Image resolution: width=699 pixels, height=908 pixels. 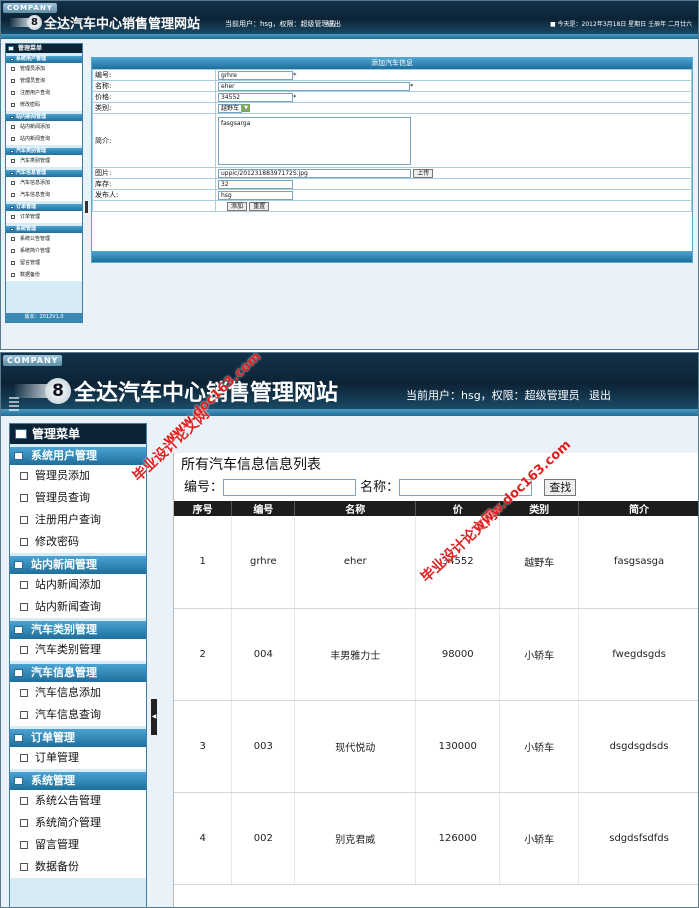 I want to click on menu-item-label: 站内新闻查询, so click(x=68, y=606).